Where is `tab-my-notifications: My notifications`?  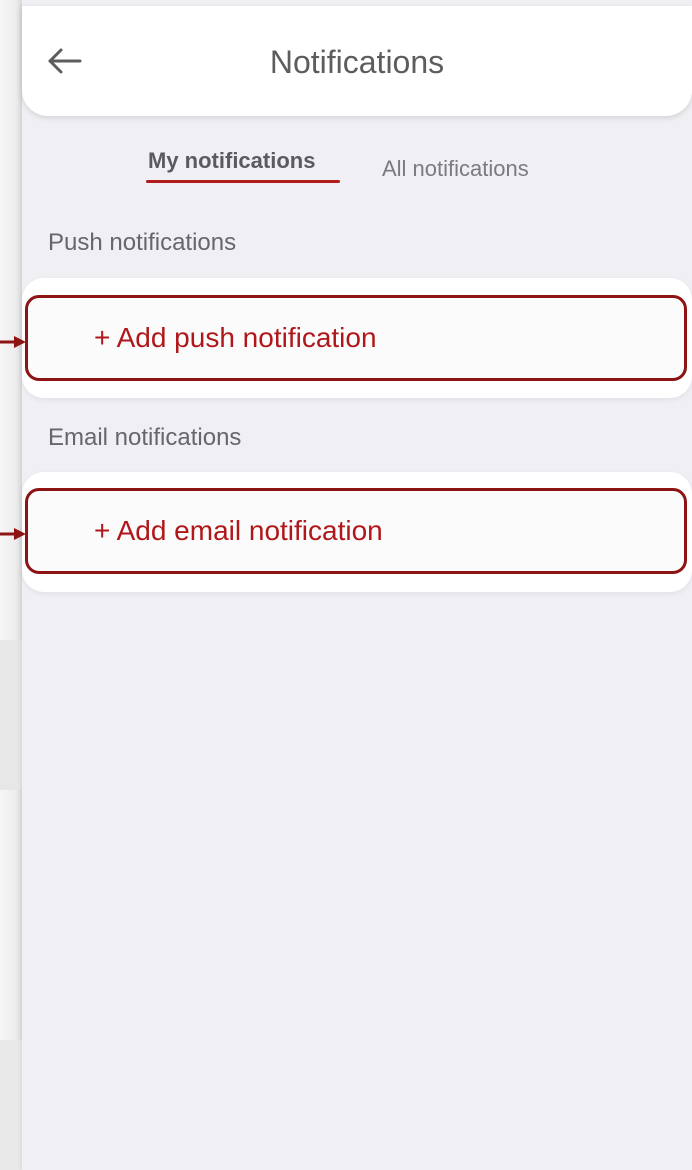
tab-my-notifications: My notifications is located at coordinates (243, 165).